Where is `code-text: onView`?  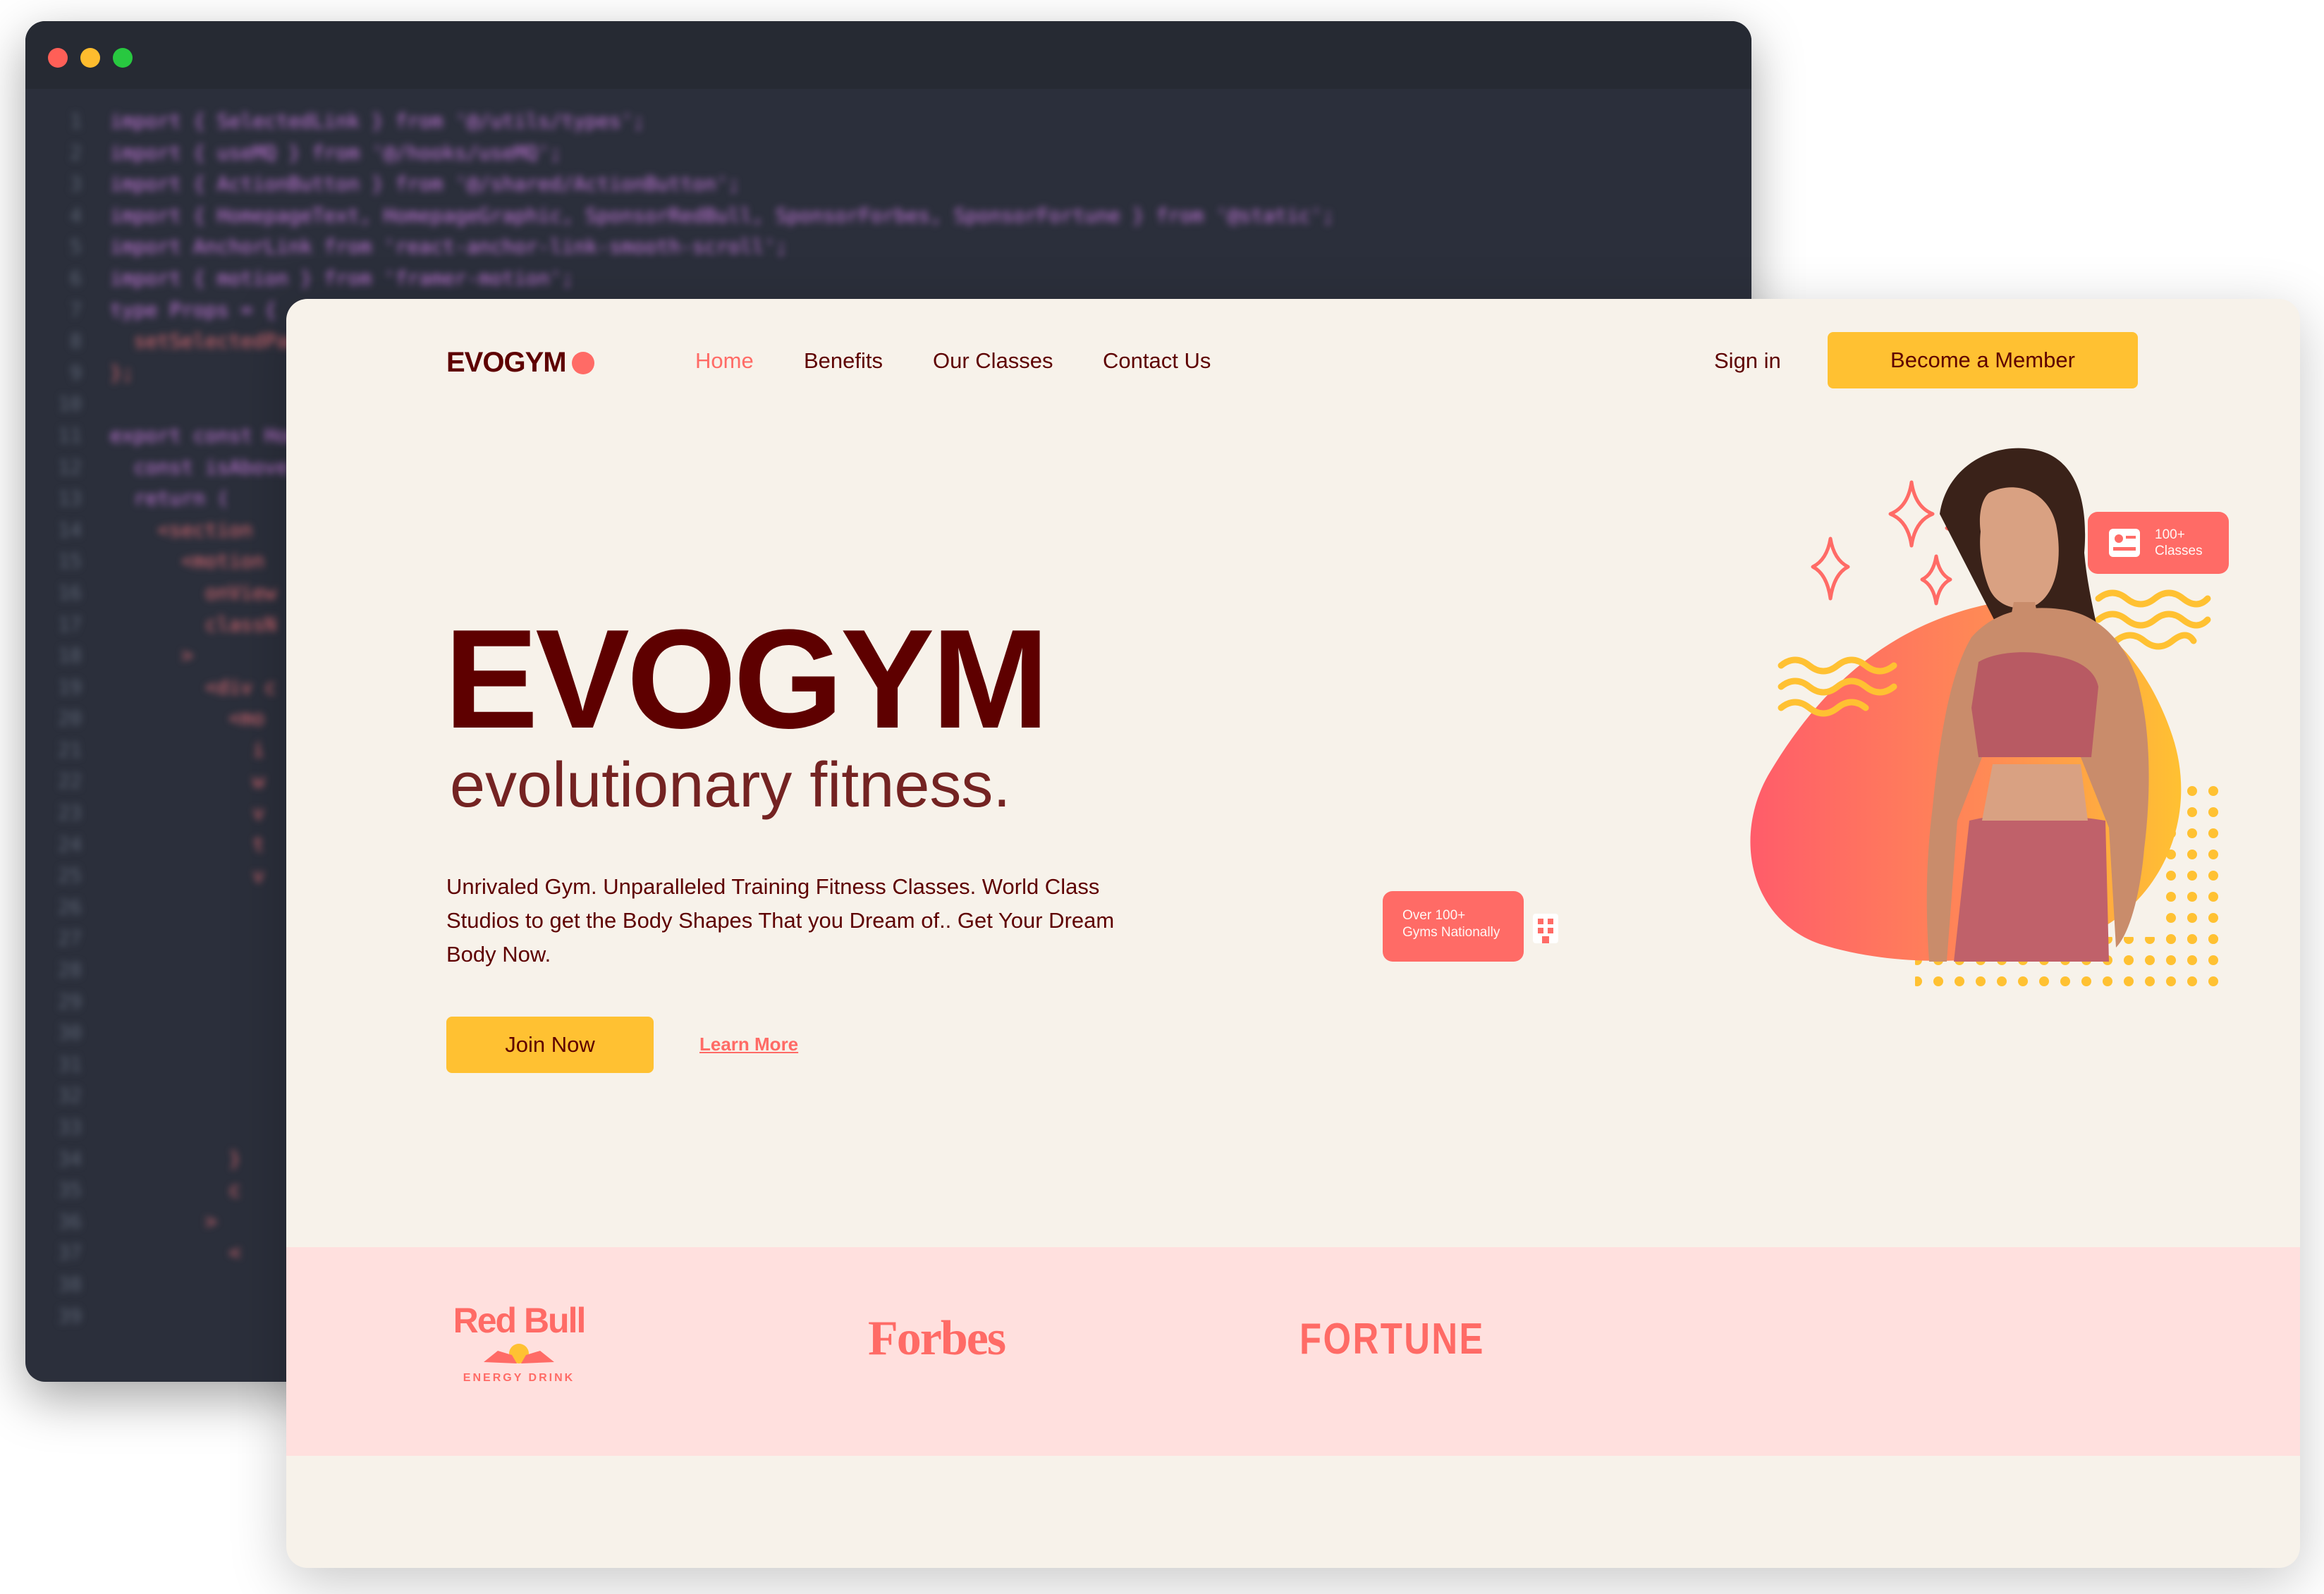 code-text: onView is located at coordinates (193, 592).